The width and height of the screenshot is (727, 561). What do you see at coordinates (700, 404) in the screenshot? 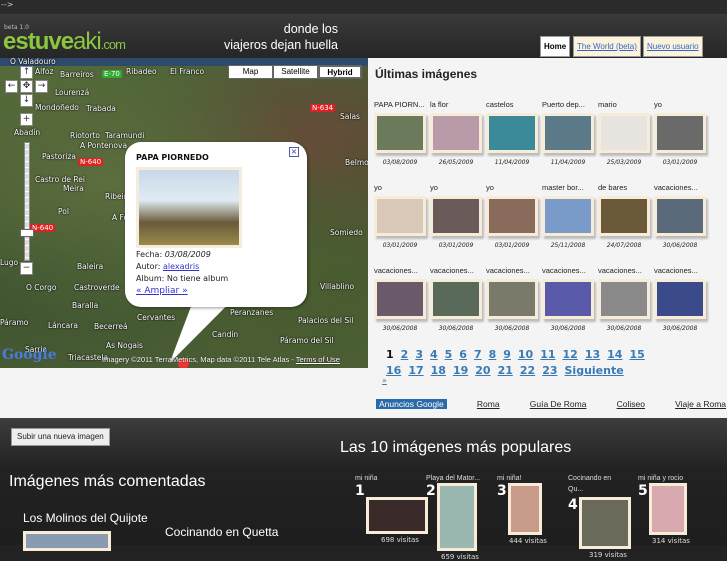
I see `ad-link: Viaje a Roma` at bounding box center [700, 404].